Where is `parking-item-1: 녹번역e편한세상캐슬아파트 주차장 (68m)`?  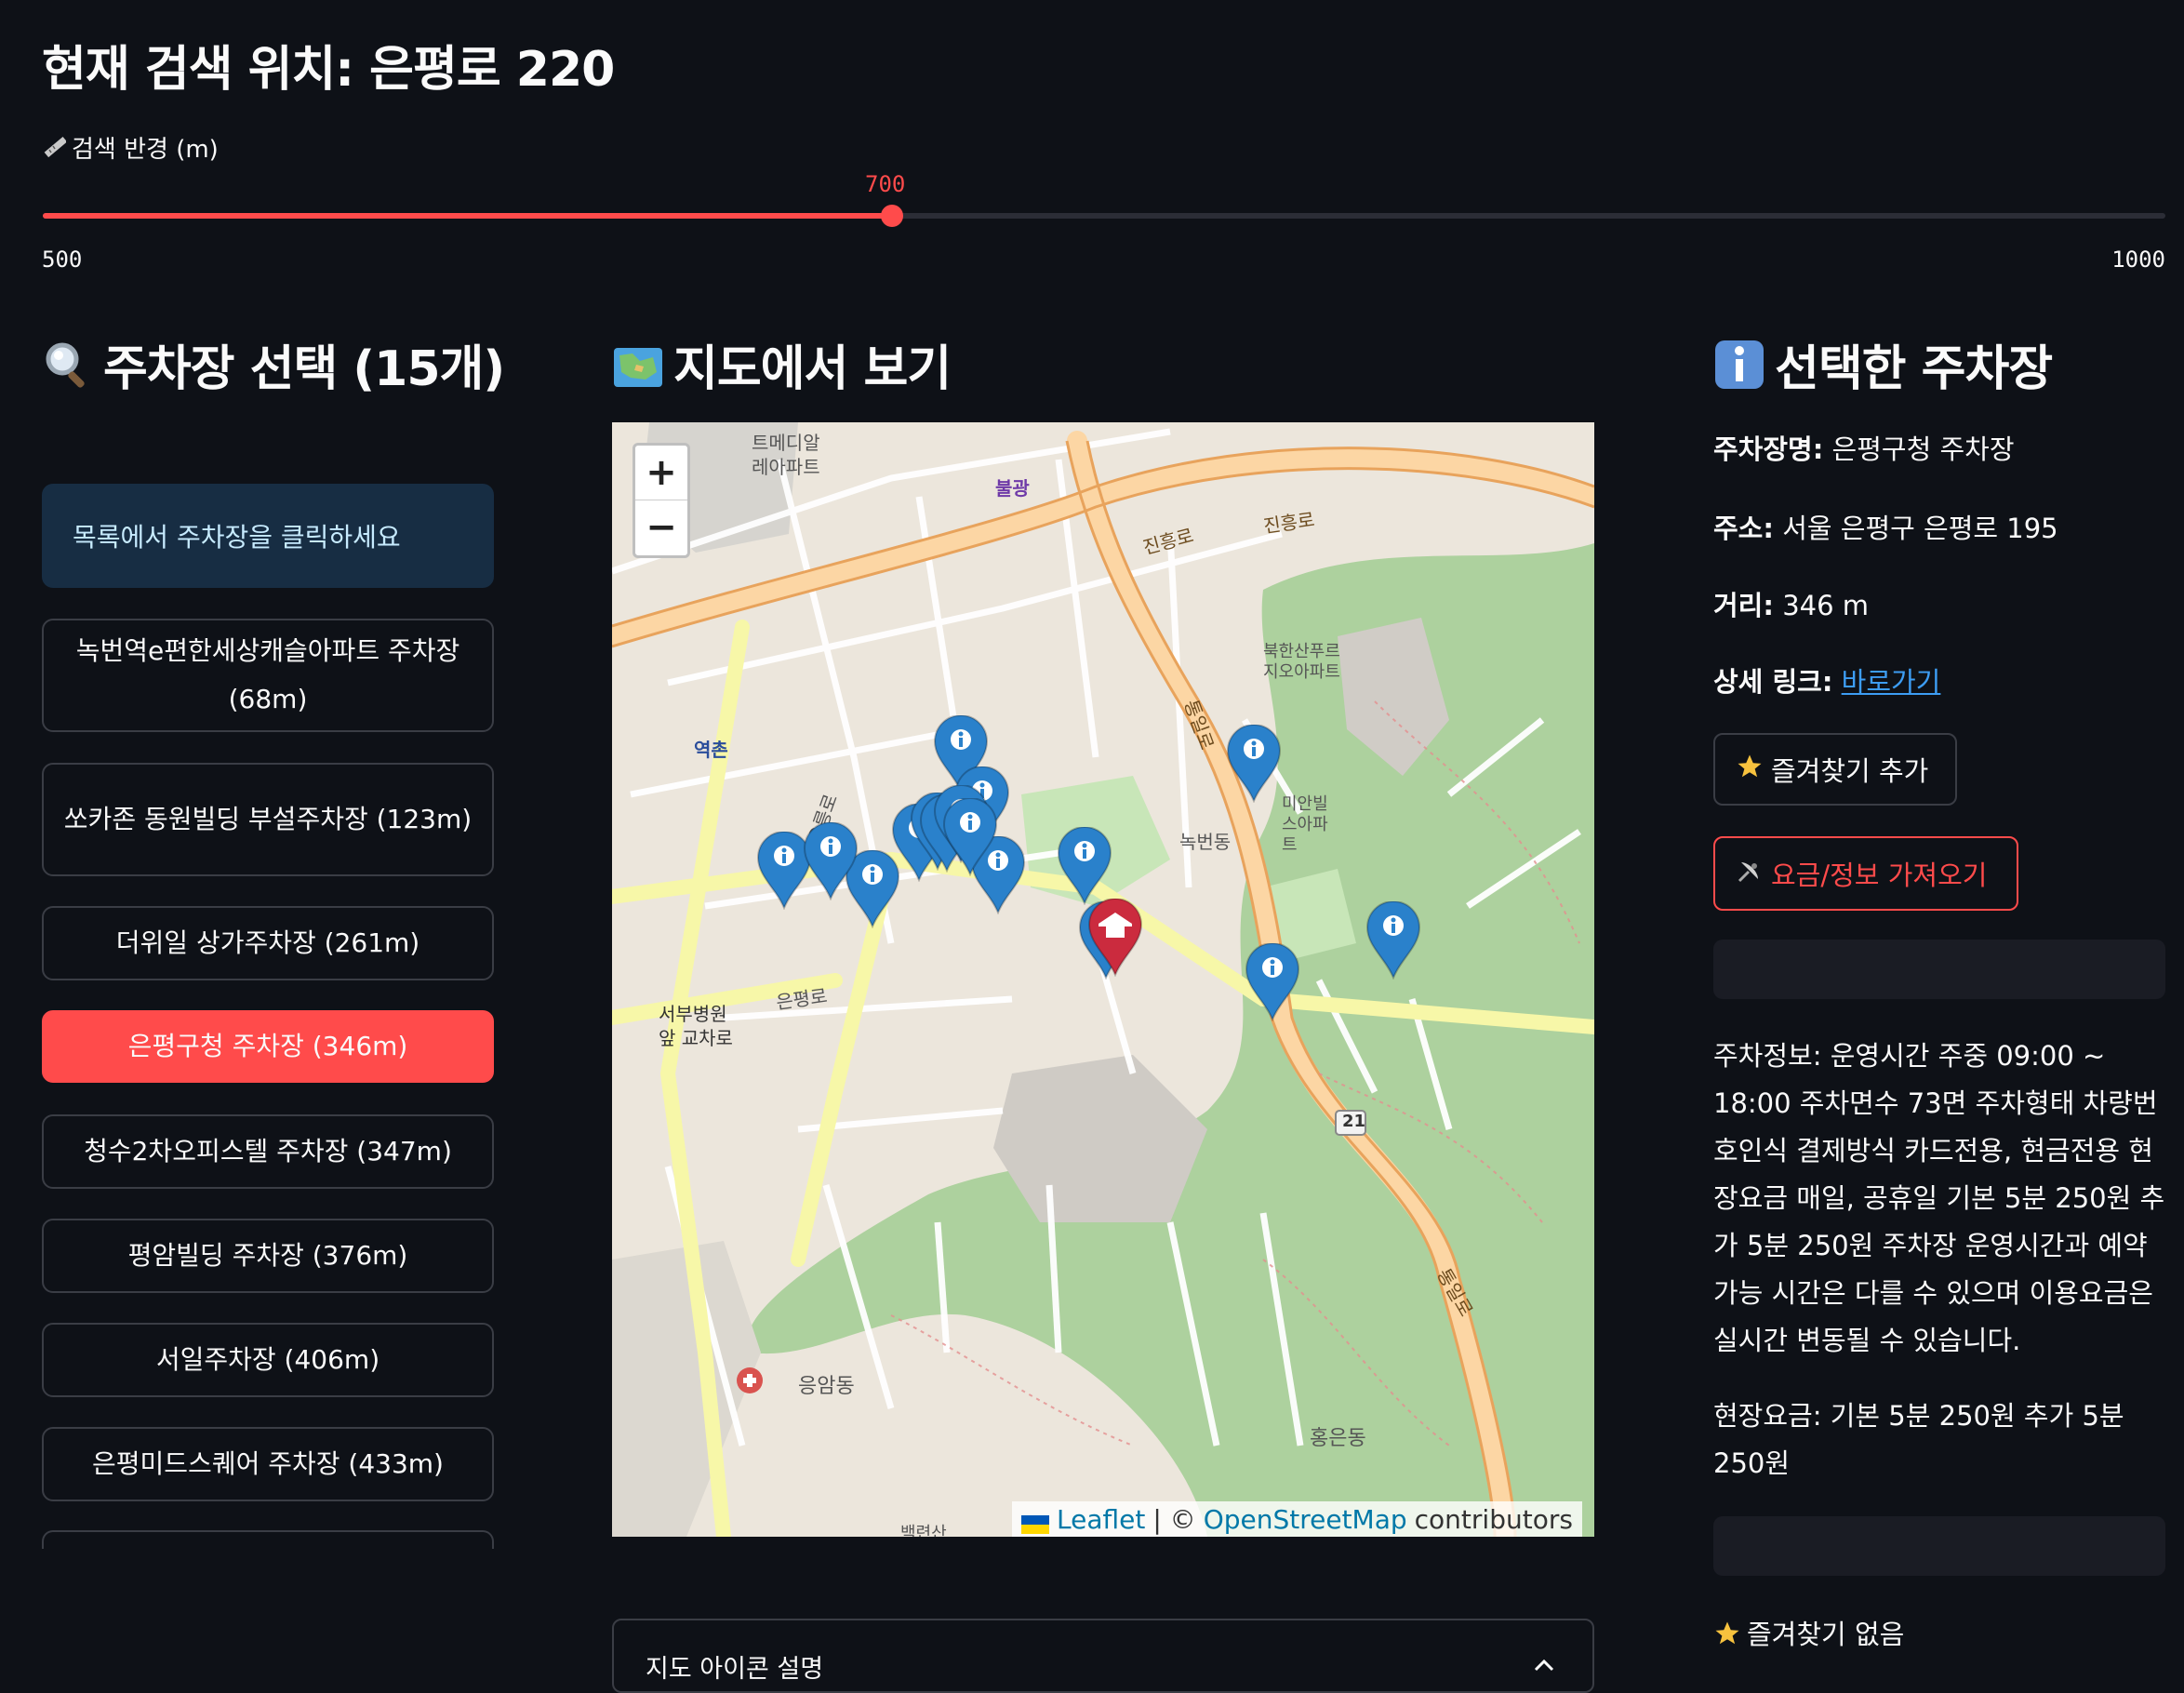
parking-item-1: 녹번역e편한세상캐슬아파트 주차장 (68m) is located at coordinates (268, 676).